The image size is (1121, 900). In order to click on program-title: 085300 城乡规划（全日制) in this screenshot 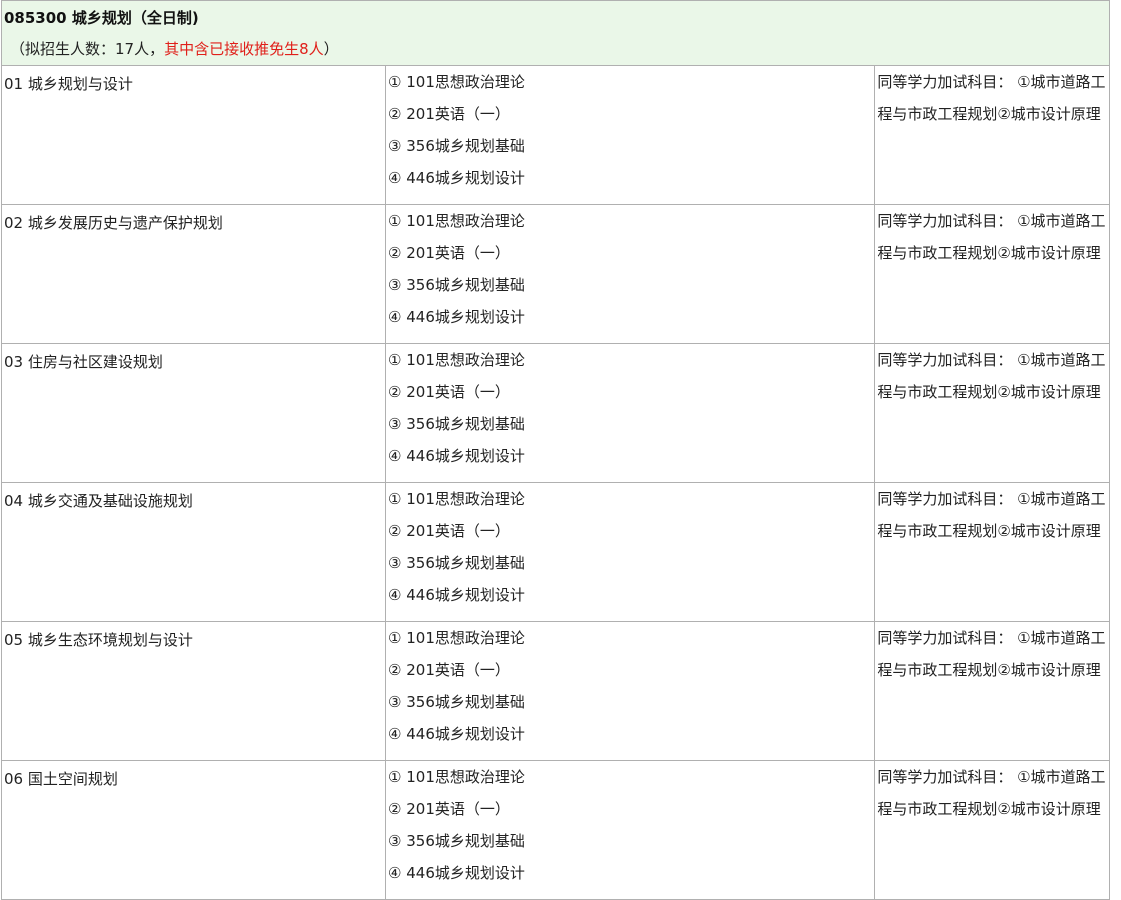, I will do `click(101, 18)`.